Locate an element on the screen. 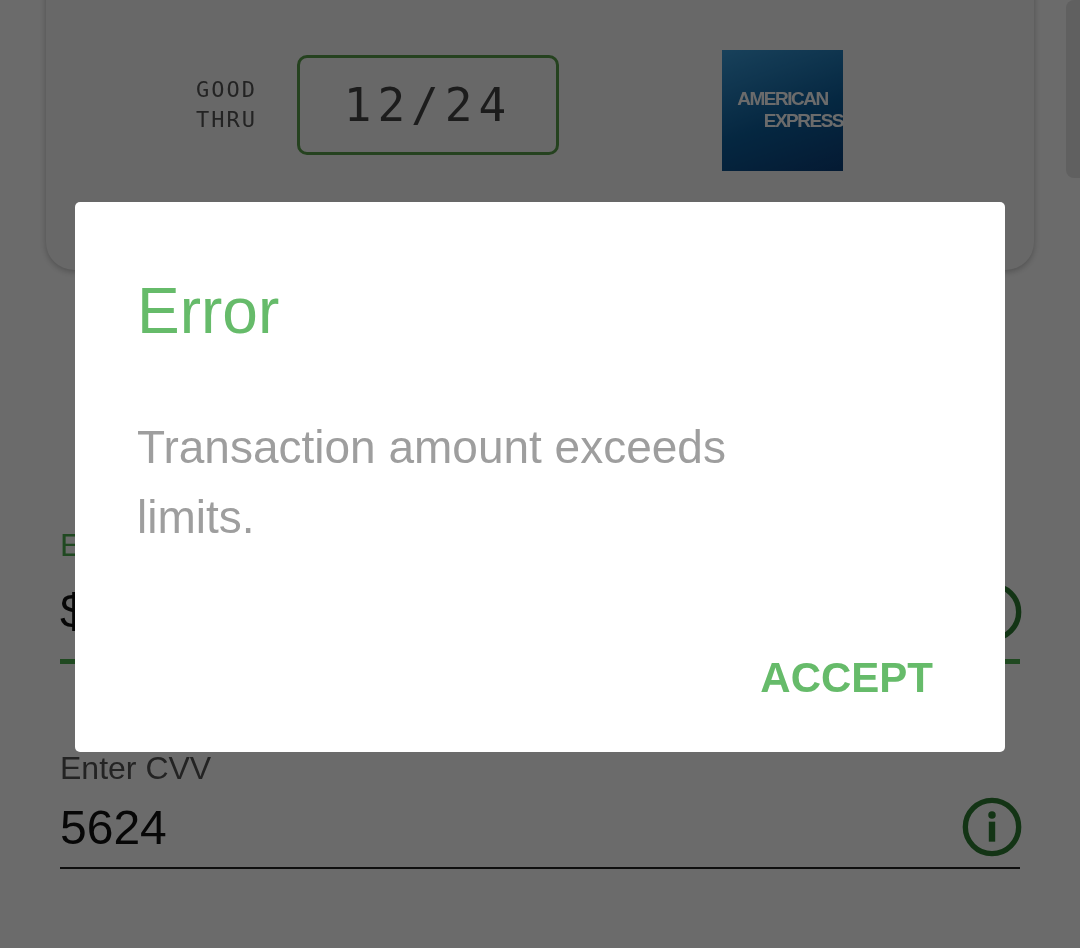 The width and height of the screenshot is (1080, 948). field-label: Enter CVV is located at coordinates (136, 768).